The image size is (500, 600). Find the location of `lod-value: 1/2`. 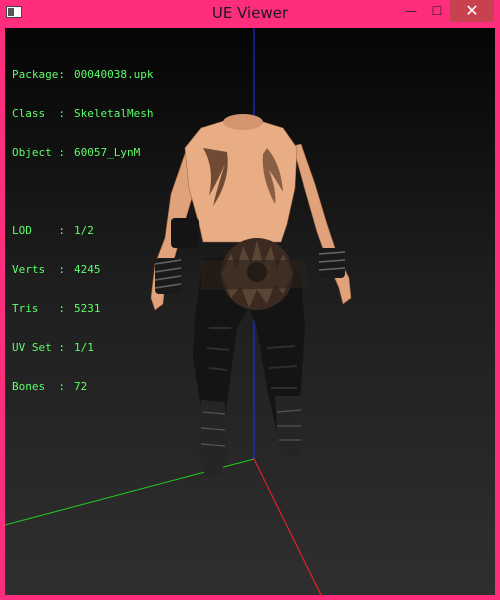

lod-value: 1/2 is located at coordinates (84, 230).